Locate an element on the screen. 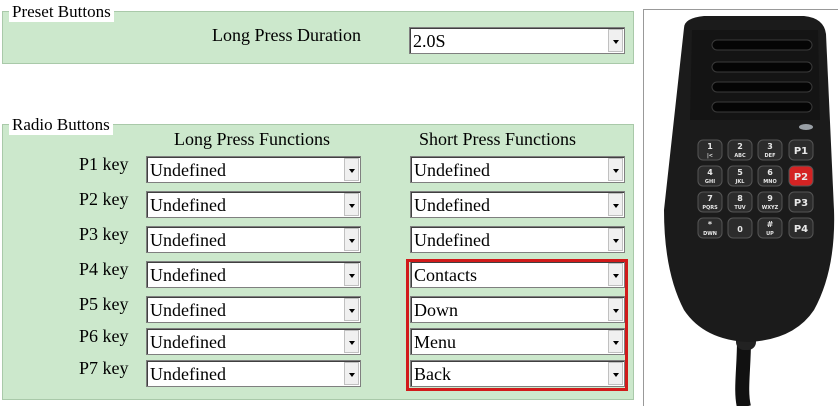  key-label: P7 key is located at coordinates (104, 368).